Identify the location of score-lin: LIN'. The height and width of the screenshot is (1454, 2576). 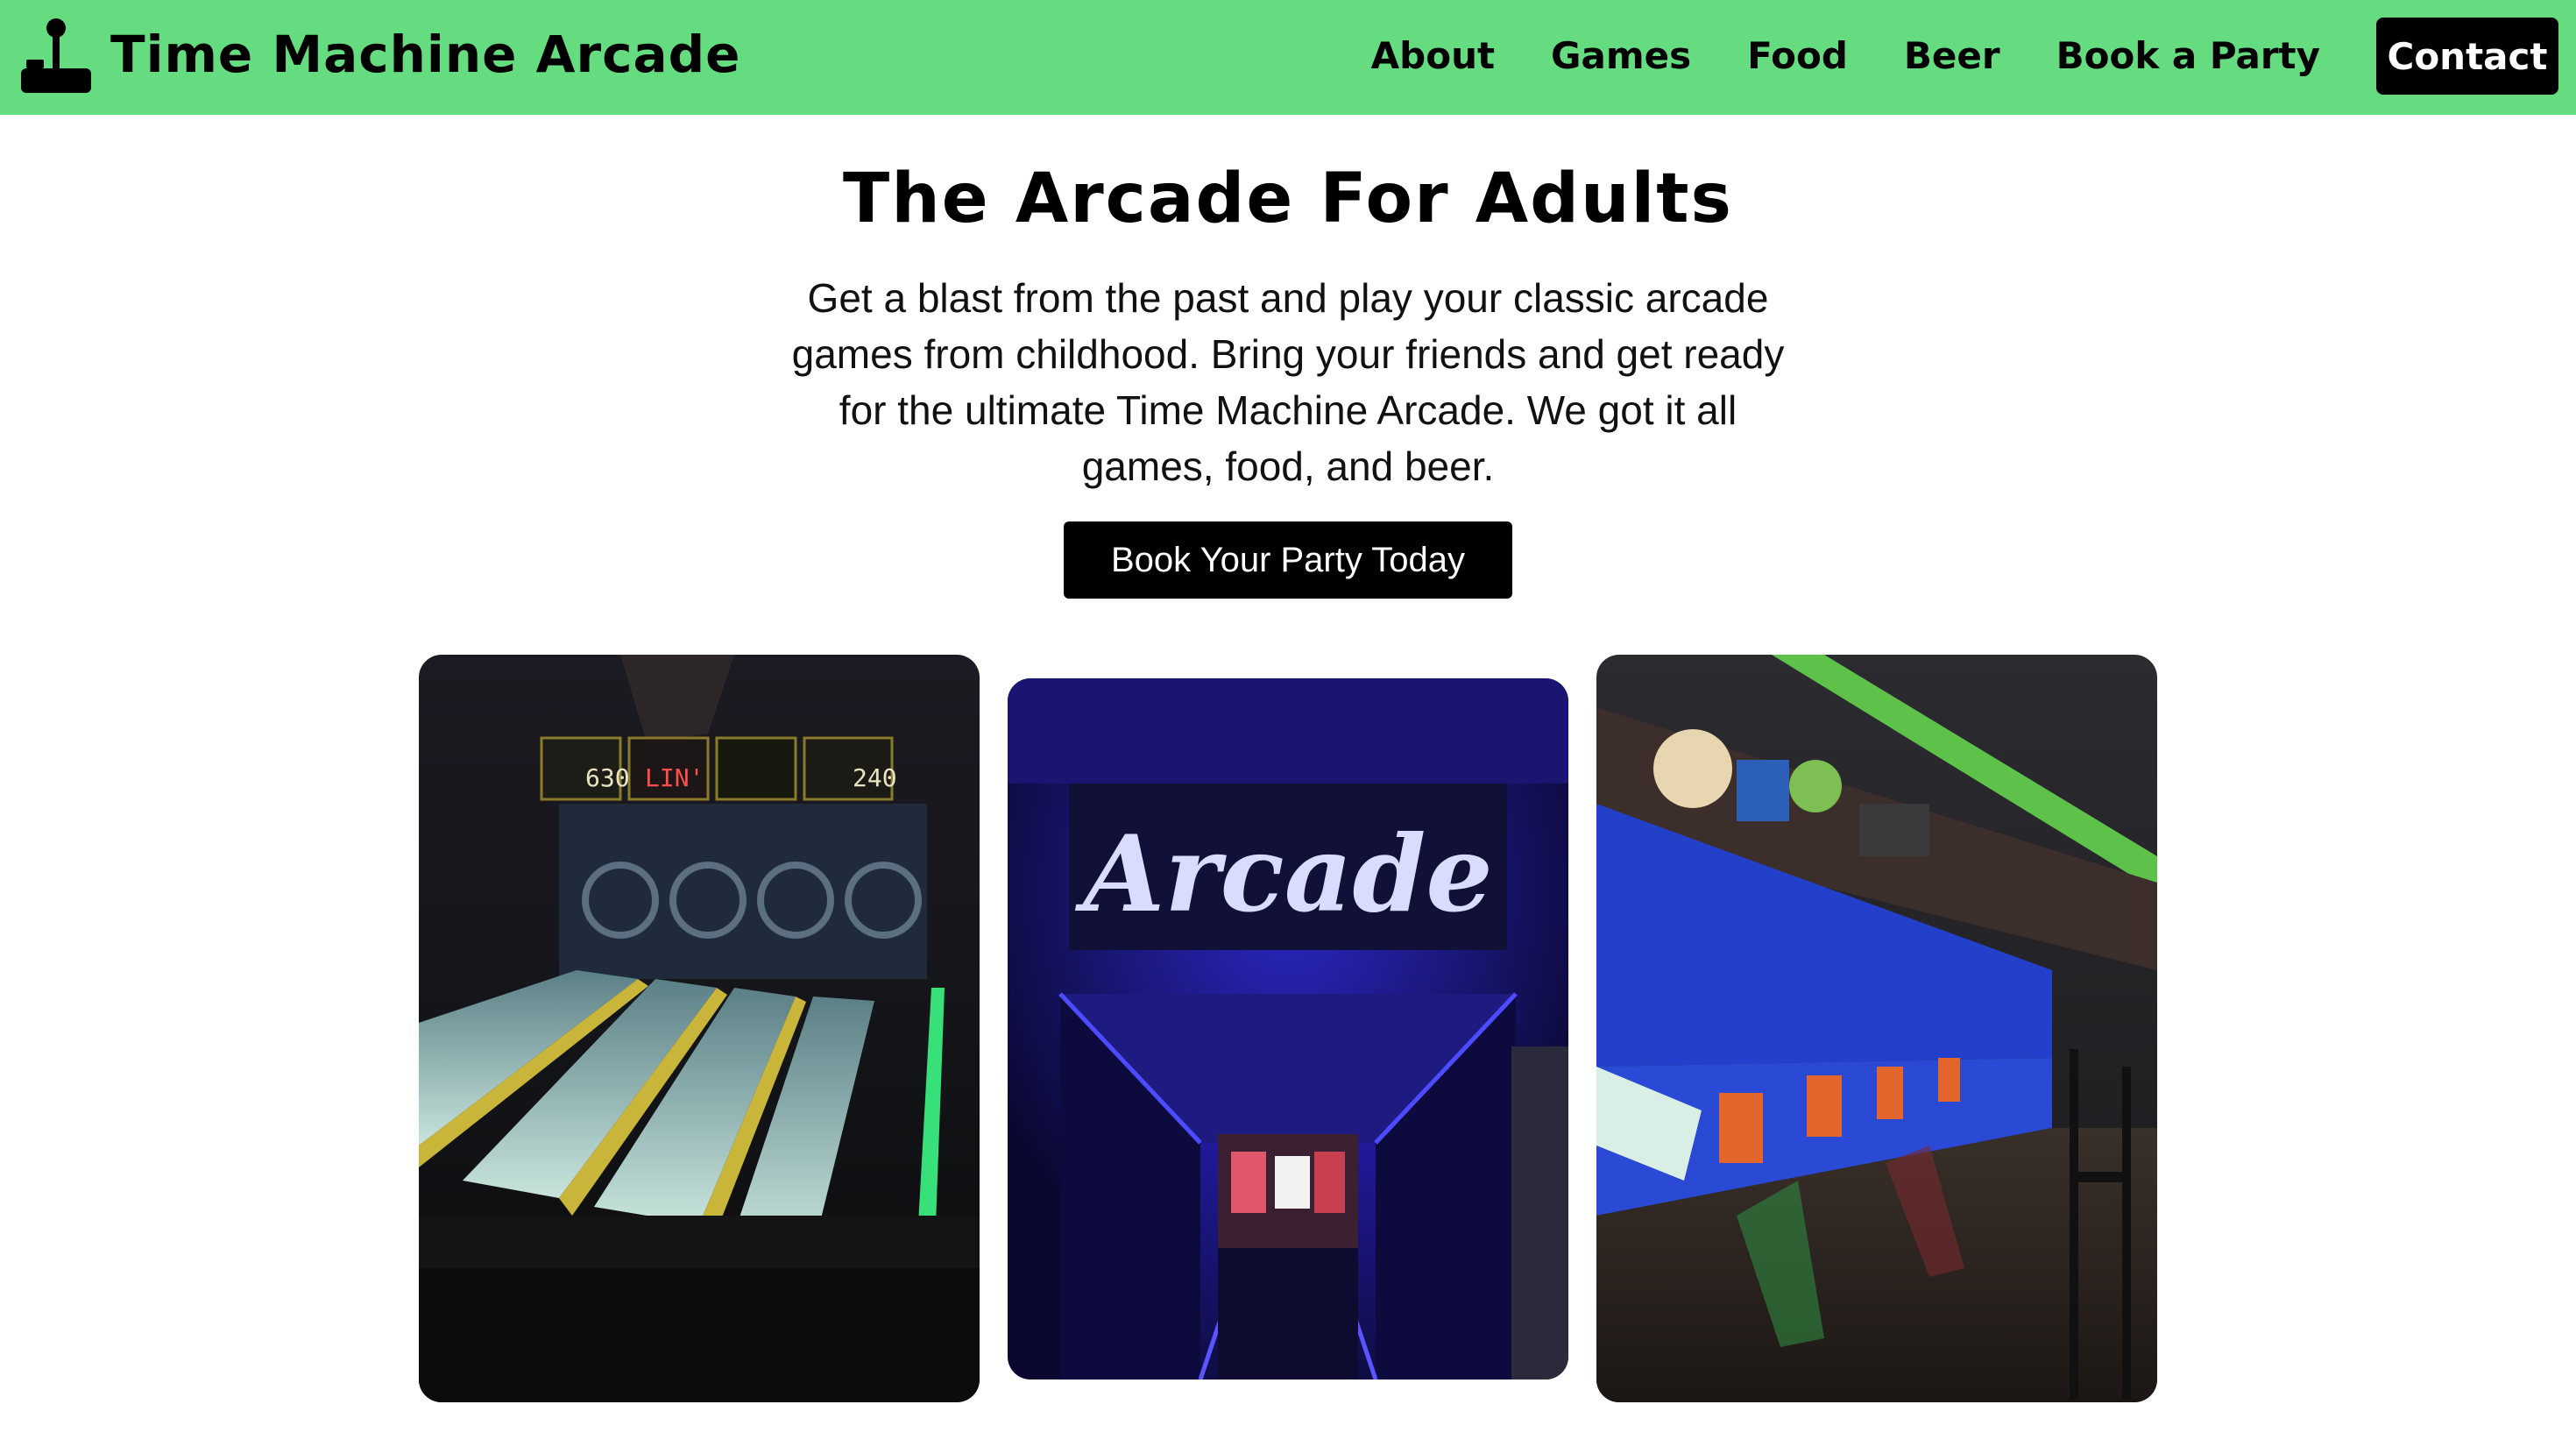
(674, 777).